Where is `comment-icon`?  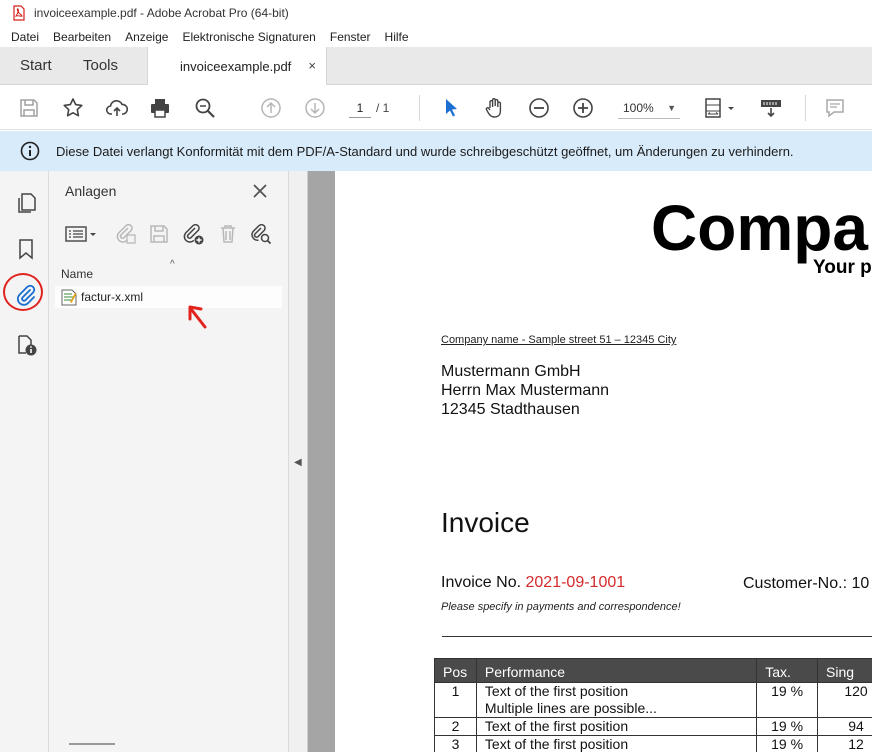
comment-icon is located at coordinates (835, 108).